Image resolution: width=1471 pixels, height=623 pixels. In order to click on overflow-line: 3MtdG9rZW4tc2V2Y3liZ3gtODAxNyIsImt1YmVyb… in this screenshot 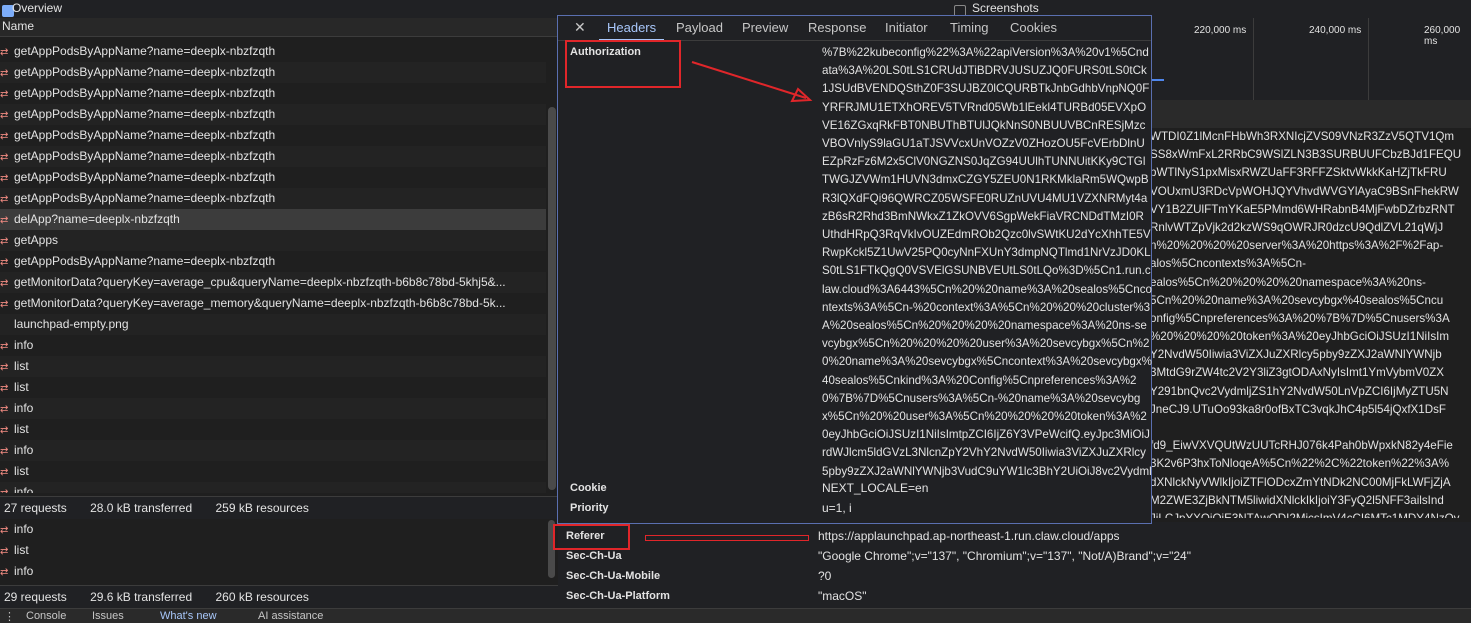, I will do `click(1297, 373)`.